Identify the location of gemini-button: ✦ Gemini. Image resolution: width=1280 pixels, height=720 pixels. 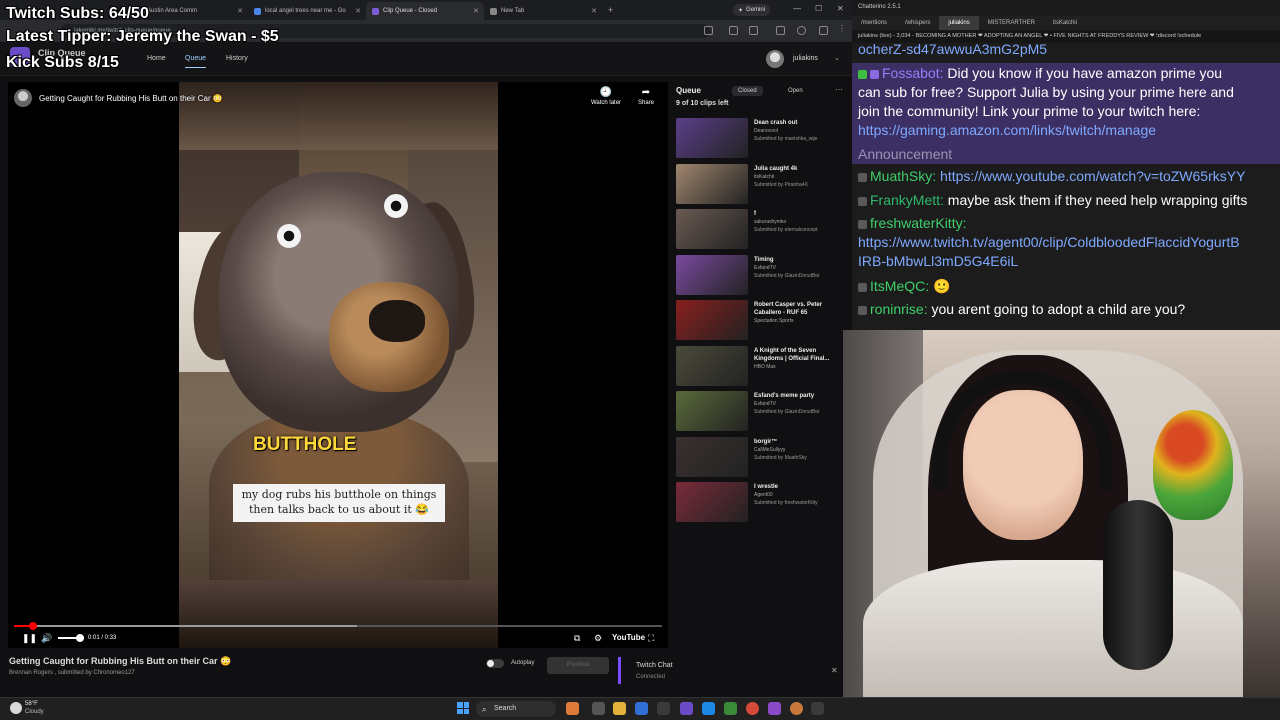
(752, 10).